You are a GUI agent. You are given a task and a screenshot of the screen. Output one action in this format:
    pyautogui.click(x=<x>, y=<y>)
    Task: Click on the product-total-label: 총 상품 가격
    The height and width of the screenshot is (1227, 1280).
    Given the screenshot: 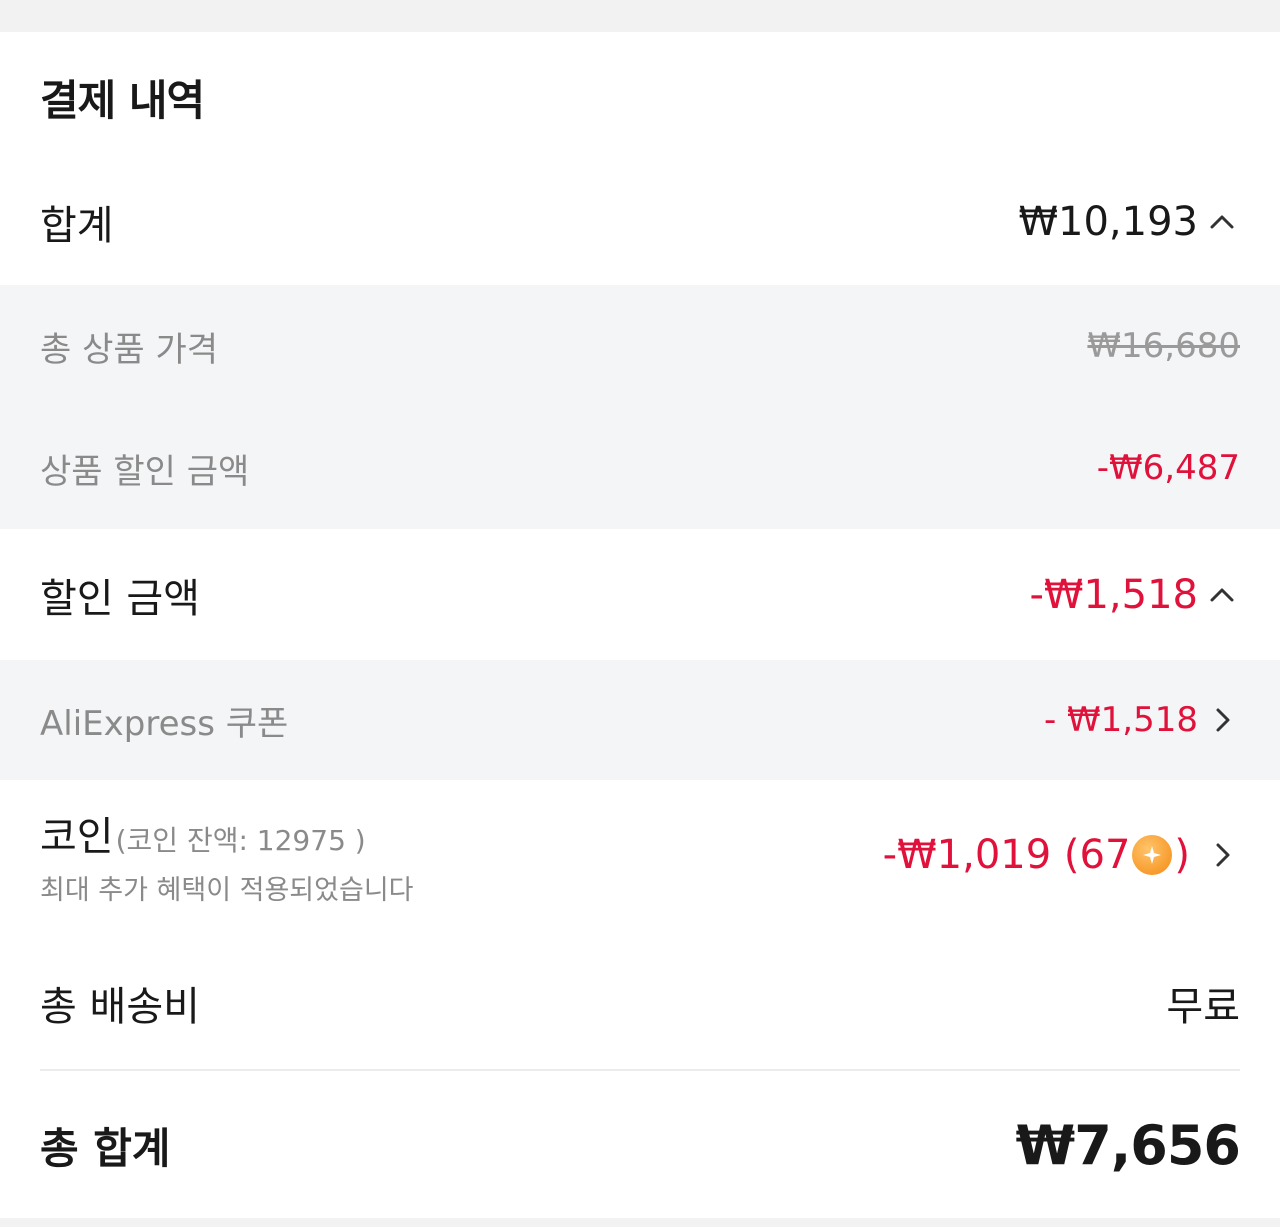 What is the action you would take?
    pyautogui.click(x=129, y=349)
    